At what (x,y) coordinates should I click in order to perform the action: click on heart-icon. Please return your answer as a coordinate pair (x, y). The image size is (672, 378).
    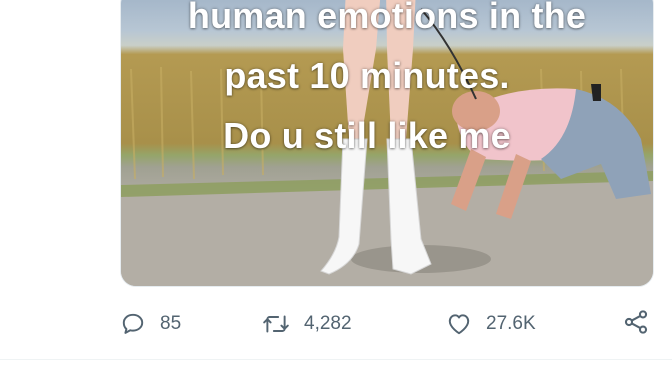
    Looking at the image, I should click on (459, 324).